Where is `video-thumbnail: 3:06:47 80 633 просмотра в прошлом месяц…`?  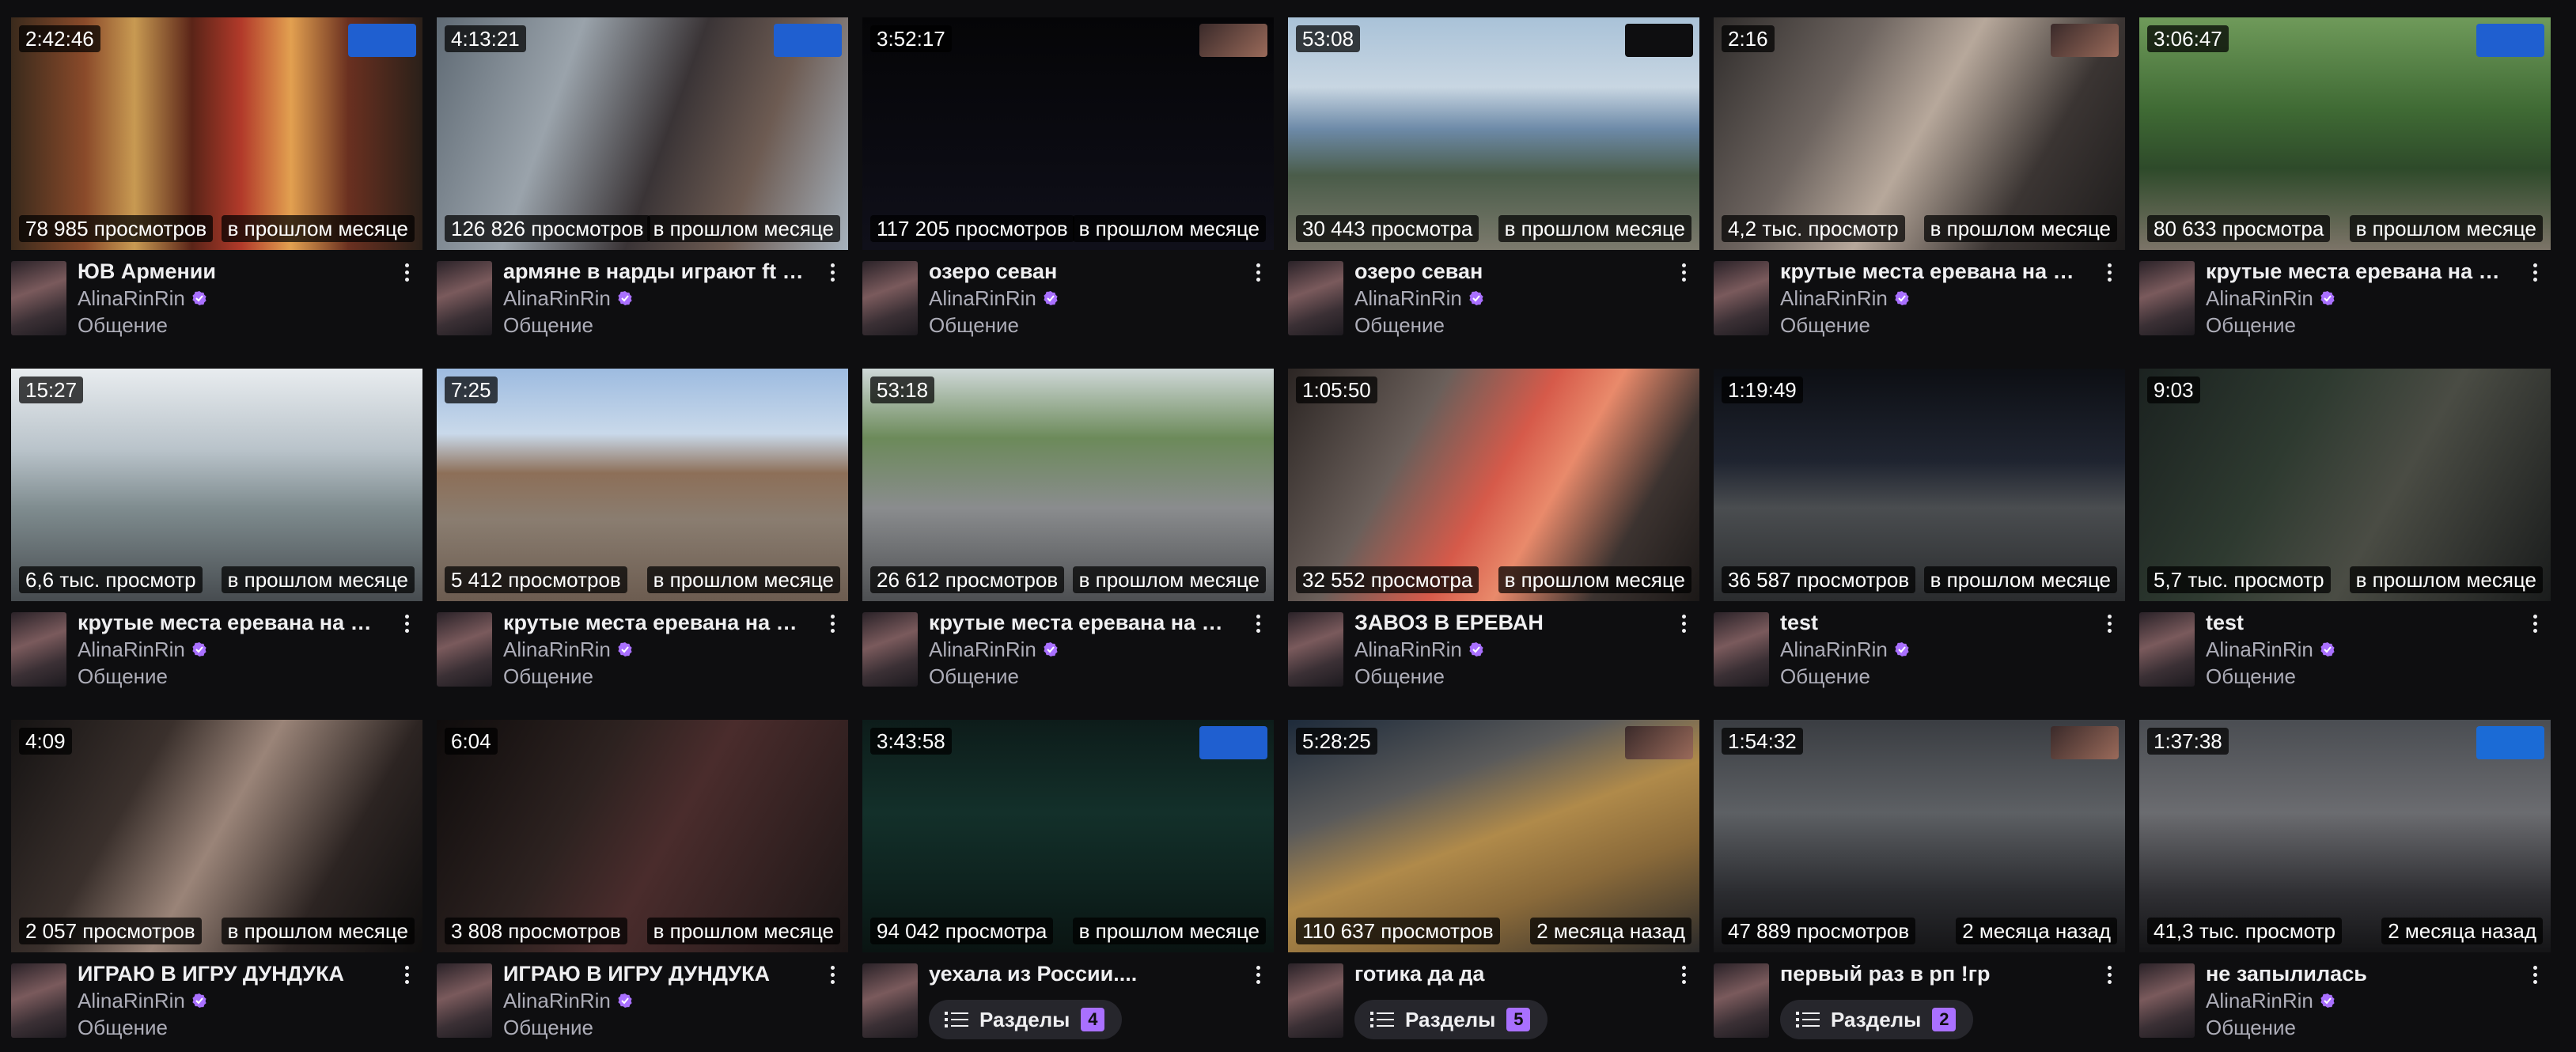 video-thumbnail: 3:06:47 80 633 просмотра в прошлом месяц… is located at coordinates (2345, 133).